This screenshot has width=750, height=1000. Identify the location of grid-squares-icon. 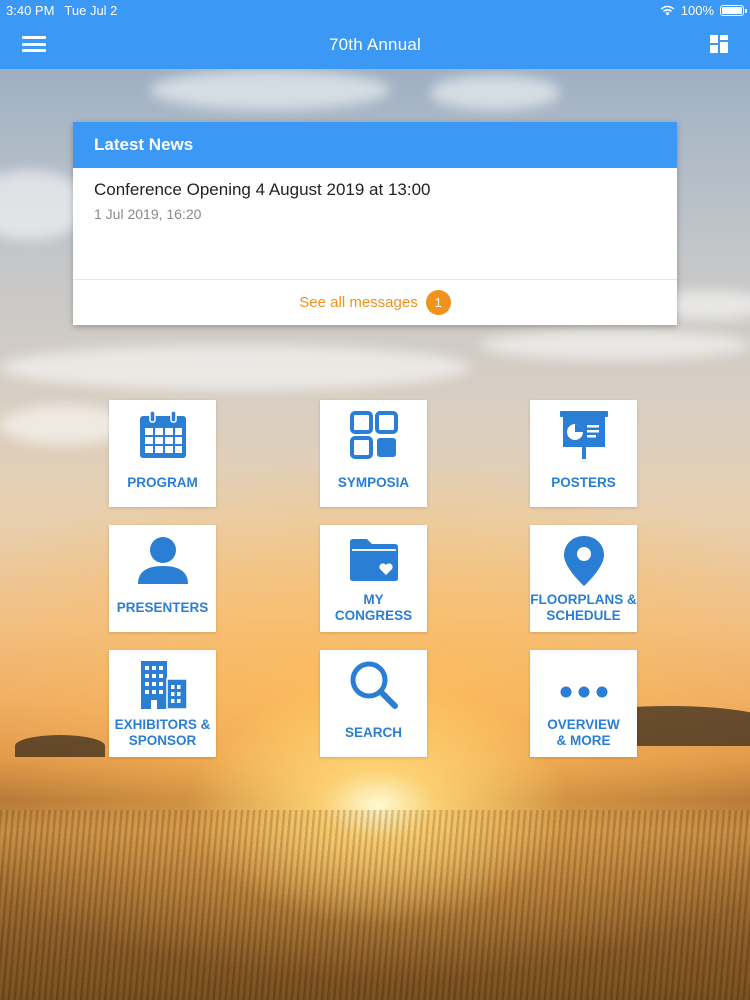
(373, 435).